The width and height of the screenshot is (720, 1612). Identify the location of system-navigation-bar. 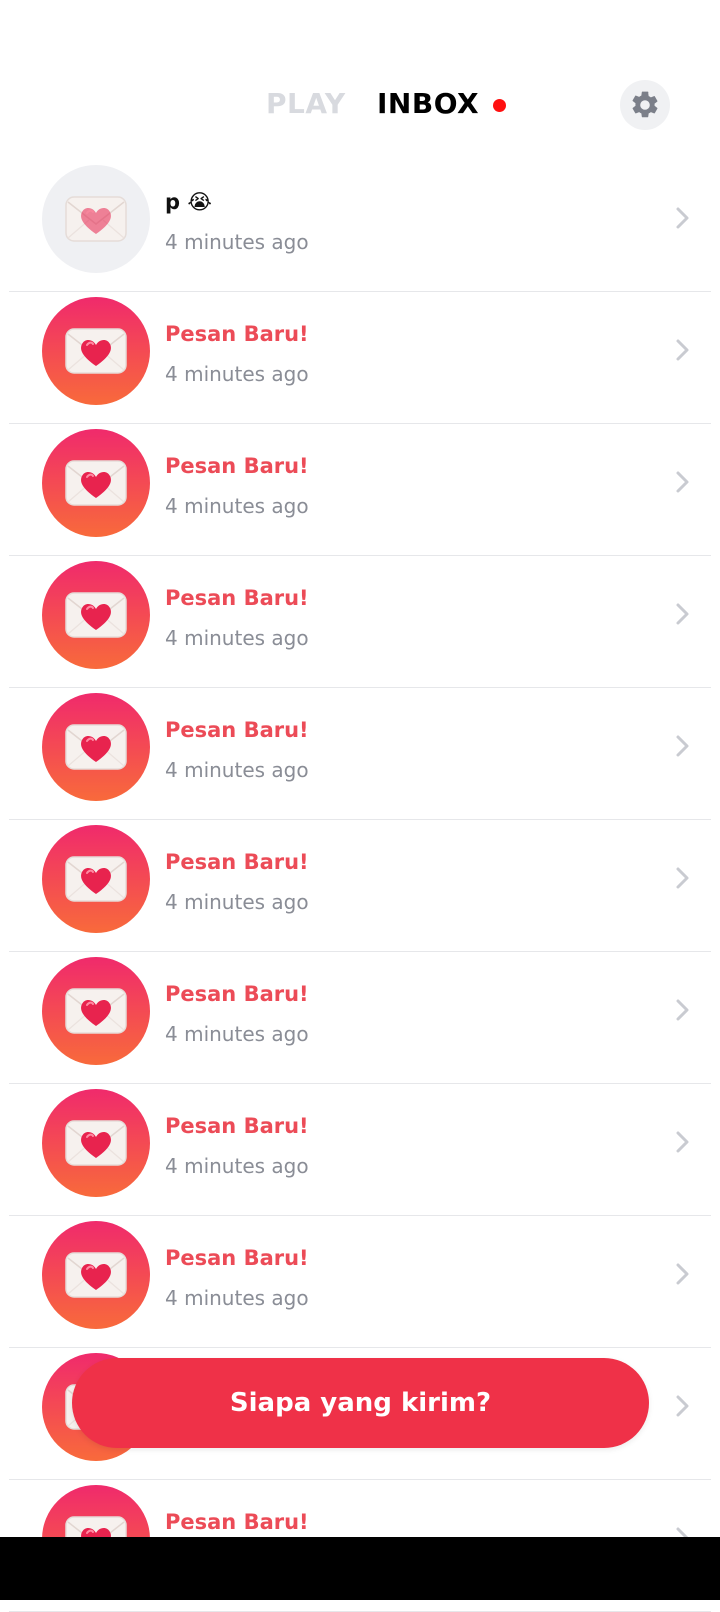
(360, 1568).